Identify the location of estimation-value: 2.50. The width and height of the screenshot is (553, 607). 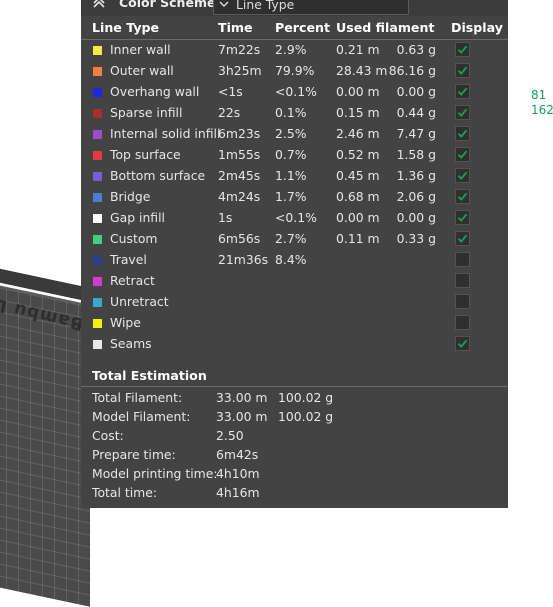
(230, 435).